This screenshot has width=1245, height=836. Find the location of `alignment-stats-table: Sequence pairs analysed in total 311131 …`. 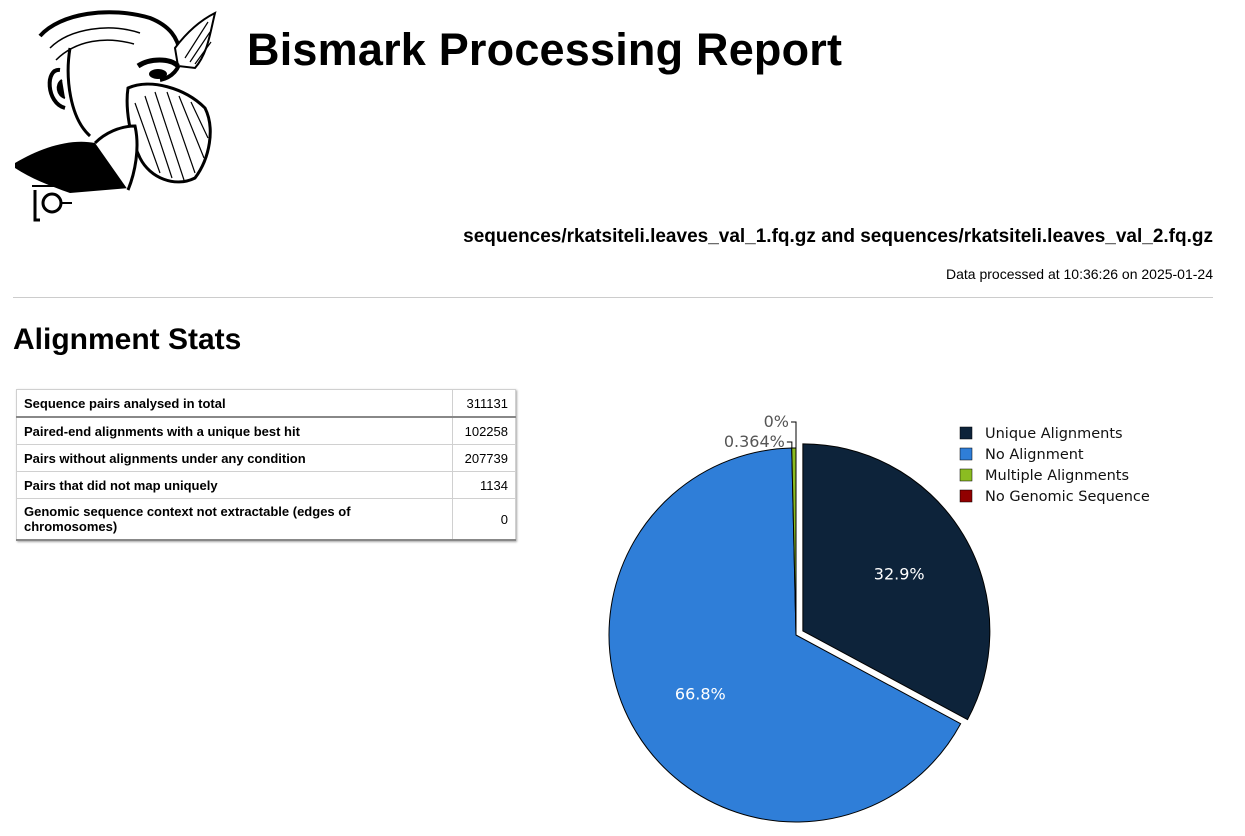

alignment-stats-table: Sequence pairs analysed in total 311131 … is located at coordinates (266, 465).